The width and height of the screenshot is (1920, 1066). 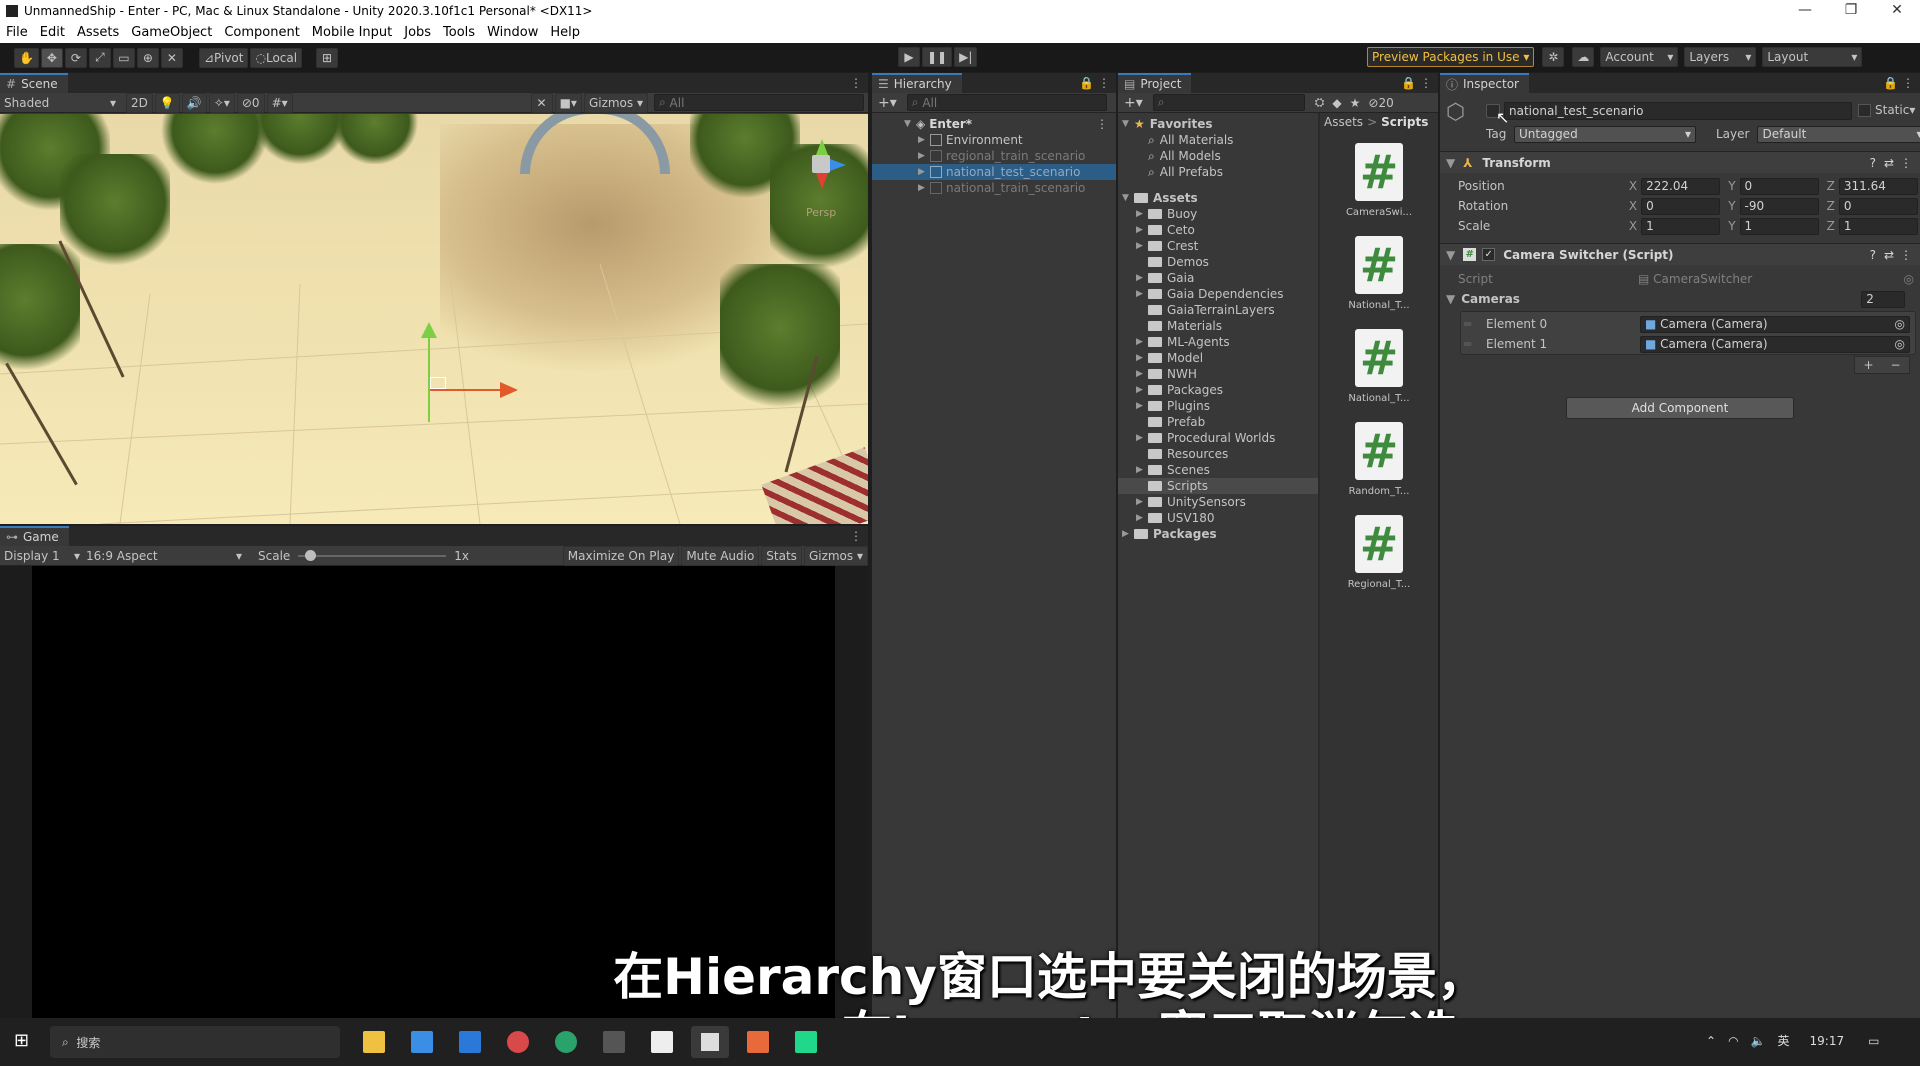 What do you see at coordinates (1133, 103) in the screenshot?
I see `create-asset-button: +▾` at bounding box center [1133, 103].